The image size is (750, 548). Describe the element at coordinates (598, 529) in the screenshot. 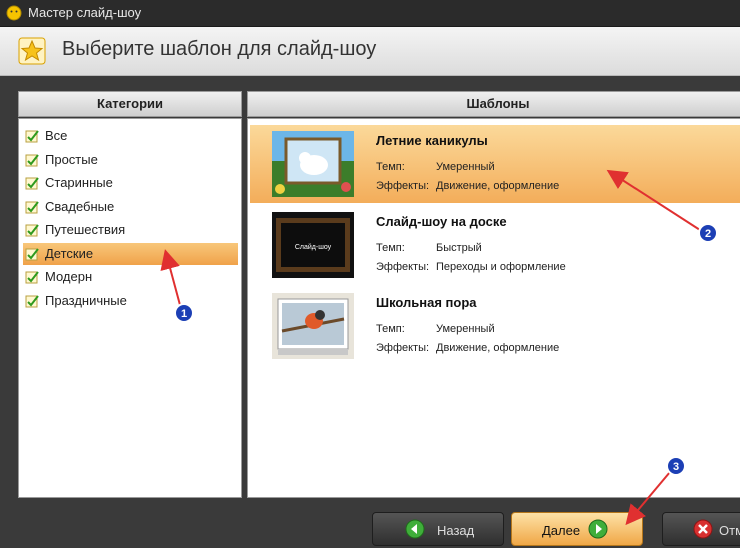

I see `next-arrow-icon` at that location.